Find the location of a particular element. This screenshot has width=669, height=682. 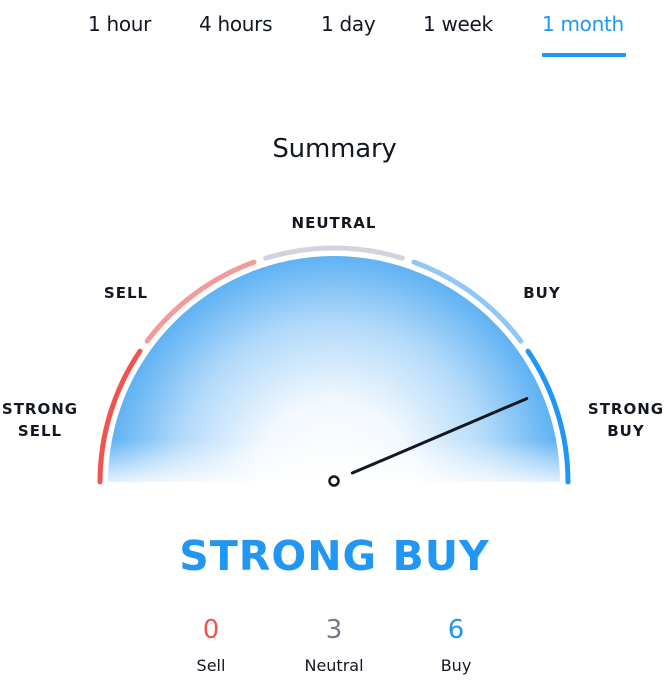

label-strong-sell: STRONG SELL is located at coordinates (40, 420).